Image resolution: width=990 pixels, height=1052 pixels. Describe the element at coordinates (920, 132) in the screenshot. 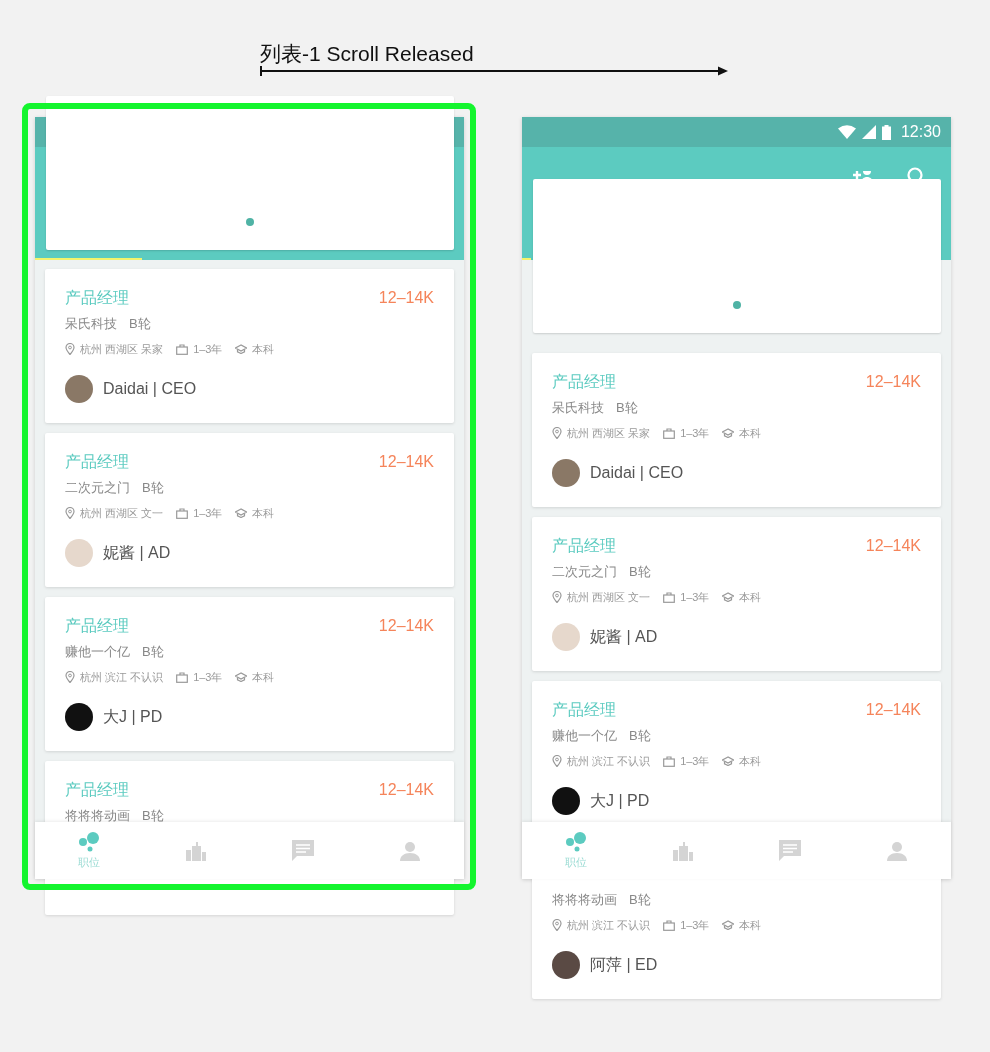

I see `status-time: 12:30` at that location.